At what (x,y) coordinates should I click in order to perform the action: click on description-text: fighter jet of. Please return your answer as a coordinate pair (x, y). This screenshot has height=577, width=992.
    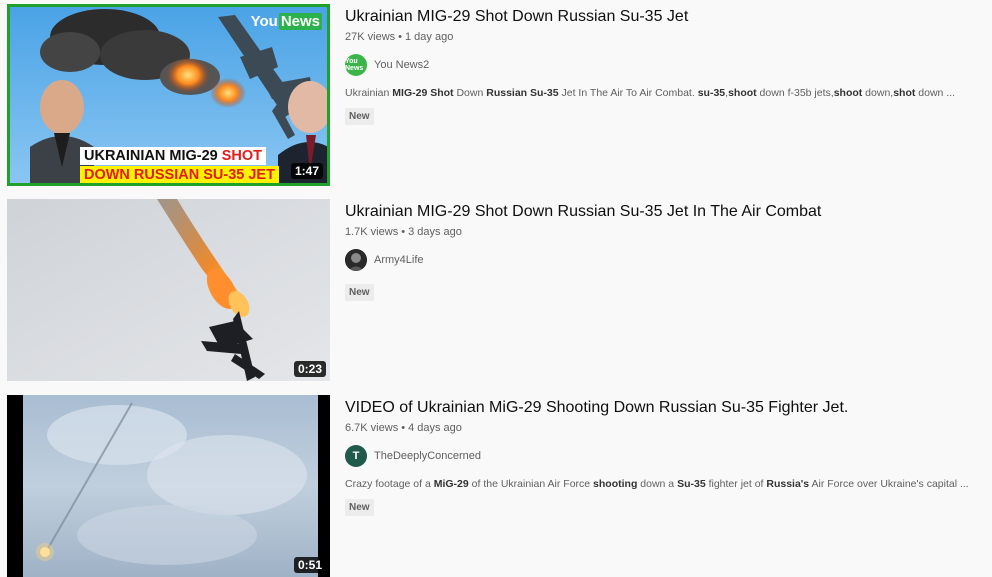
    Looking at the image, I should click on (736, 484).